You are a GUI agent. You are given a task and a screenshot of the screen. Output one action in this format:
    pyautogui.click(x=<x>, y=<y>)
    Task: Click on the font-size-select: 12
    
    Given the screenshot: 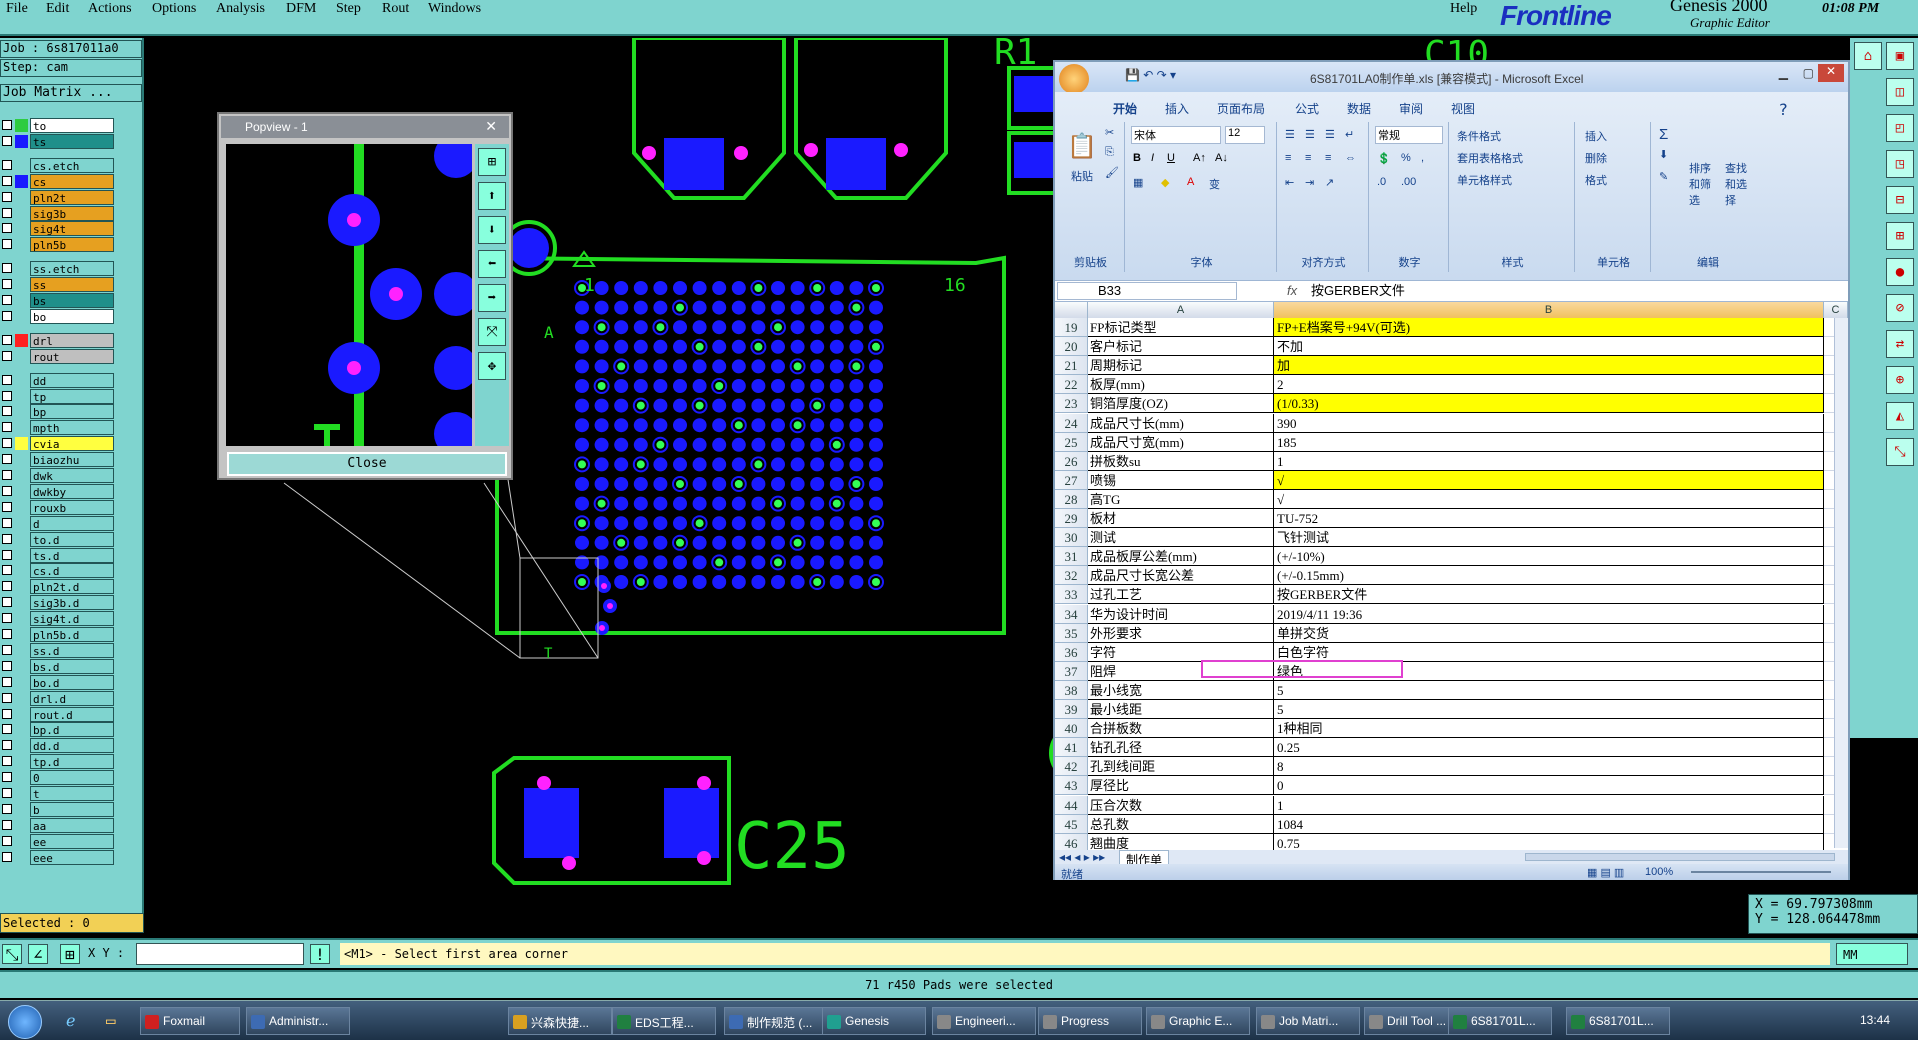 What is the action you would take?
    pyautogui.click(x=1245, y=135)
    